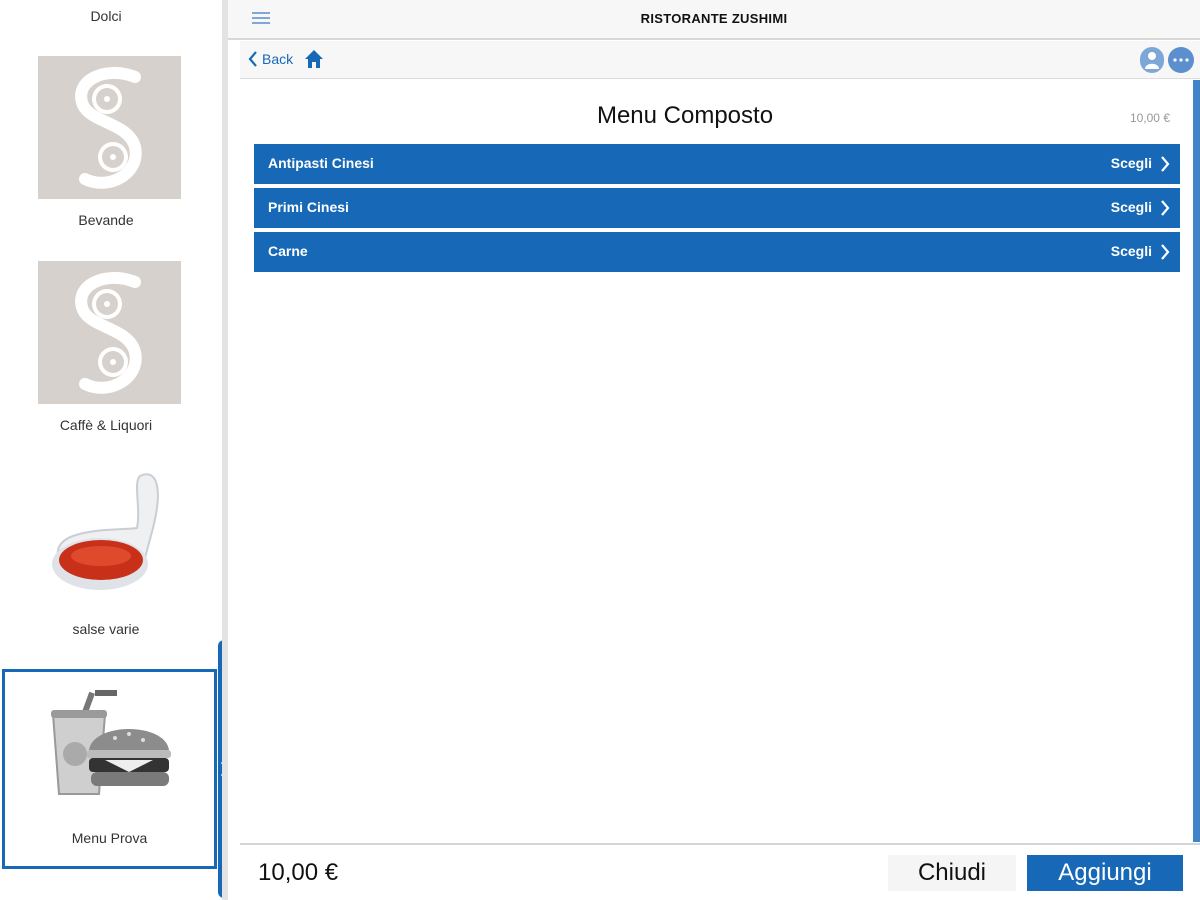  I want to click on menu-section-row: Carne Scegli, so click(717, 252).